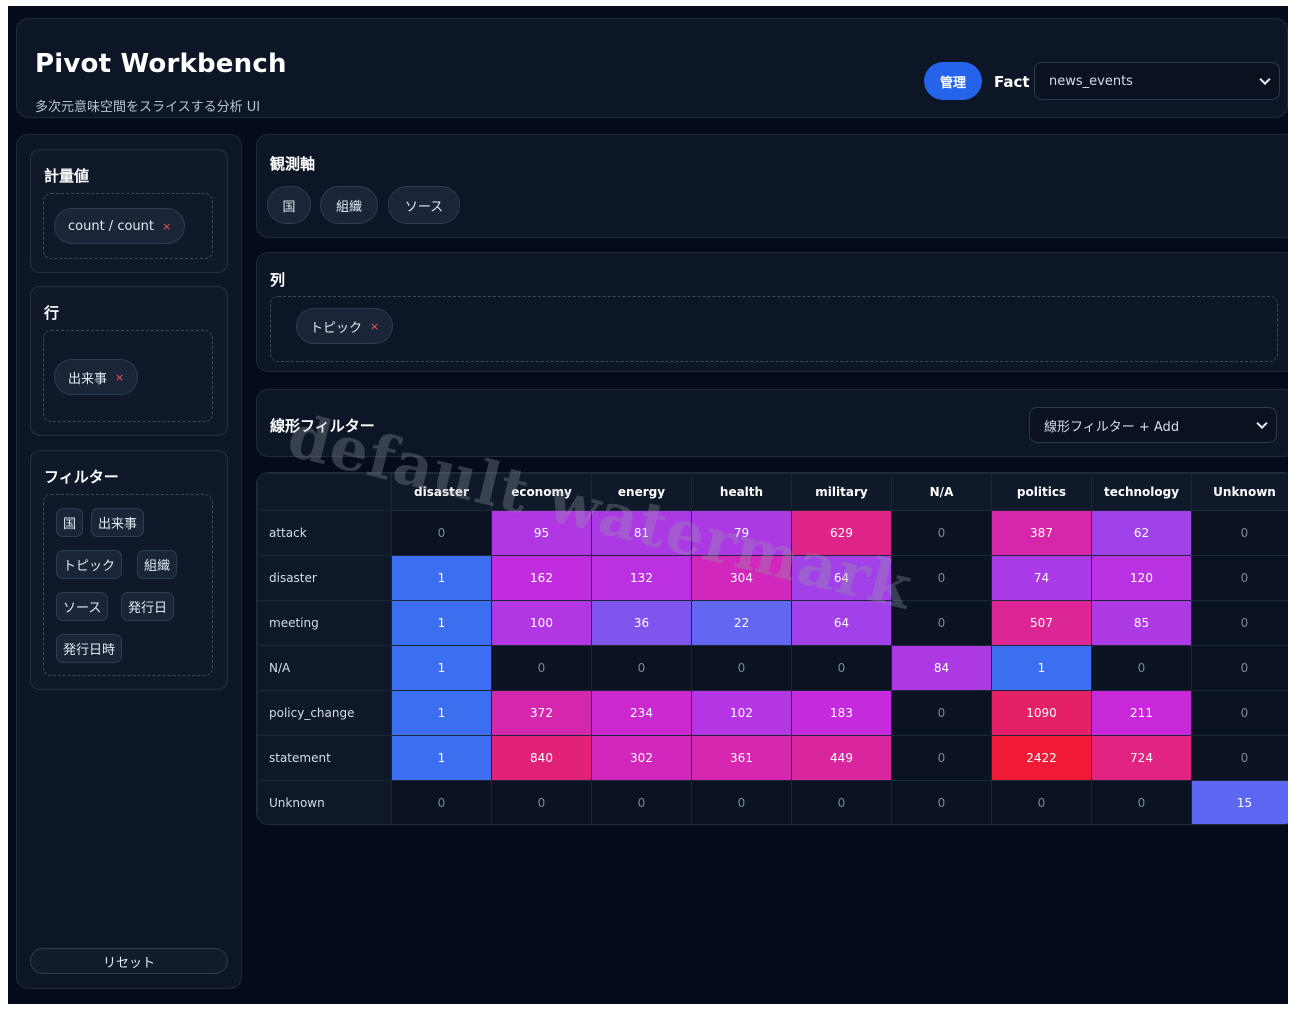  I want to click on row-header: Unknown, so click(324, 802).